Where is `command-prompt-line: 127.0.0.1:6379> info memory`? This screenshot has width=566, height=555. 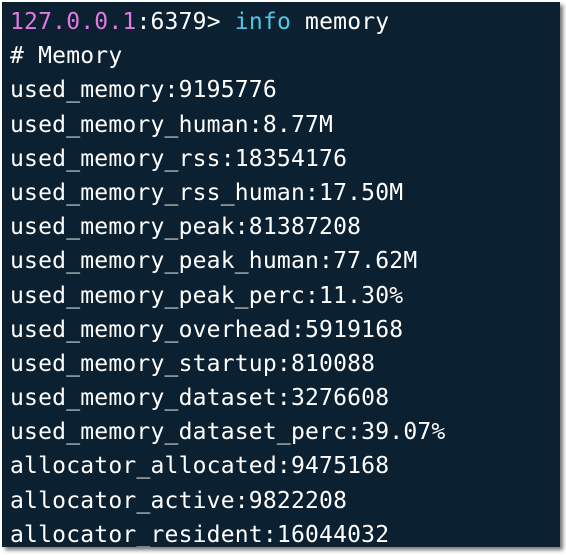
command-prompt-line: 127.0.0.1:6379> info memory is located at coordinates (285, 22).